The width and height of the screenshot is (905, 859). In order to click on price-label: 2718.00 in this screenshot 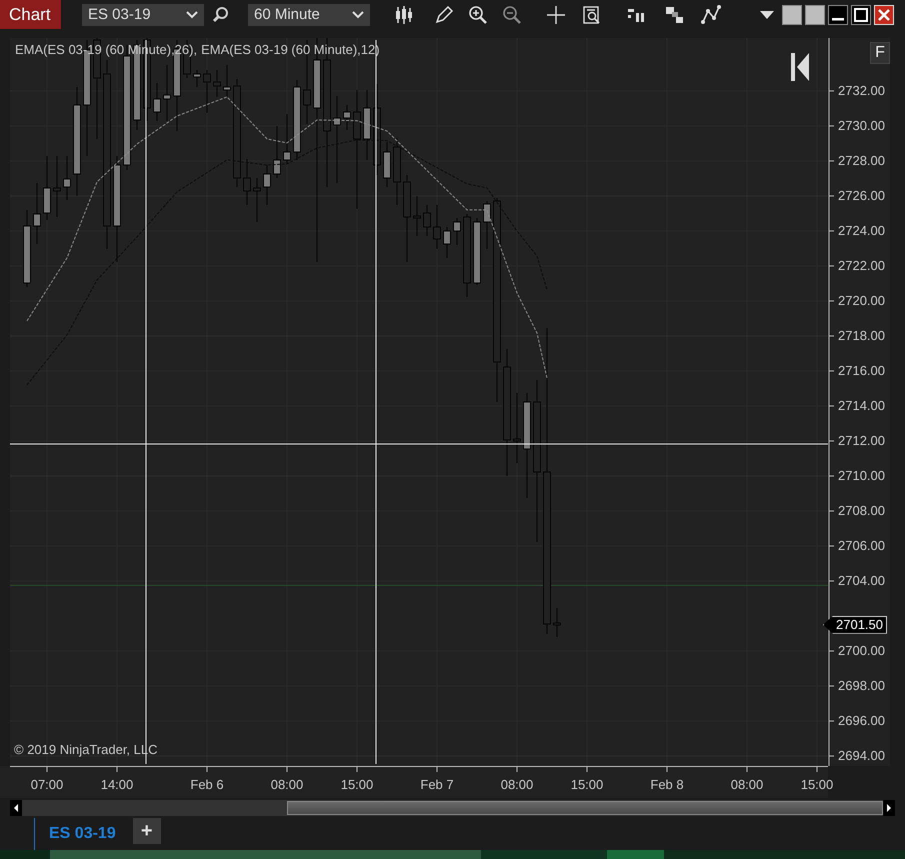, I will do `click(861, 336)`.